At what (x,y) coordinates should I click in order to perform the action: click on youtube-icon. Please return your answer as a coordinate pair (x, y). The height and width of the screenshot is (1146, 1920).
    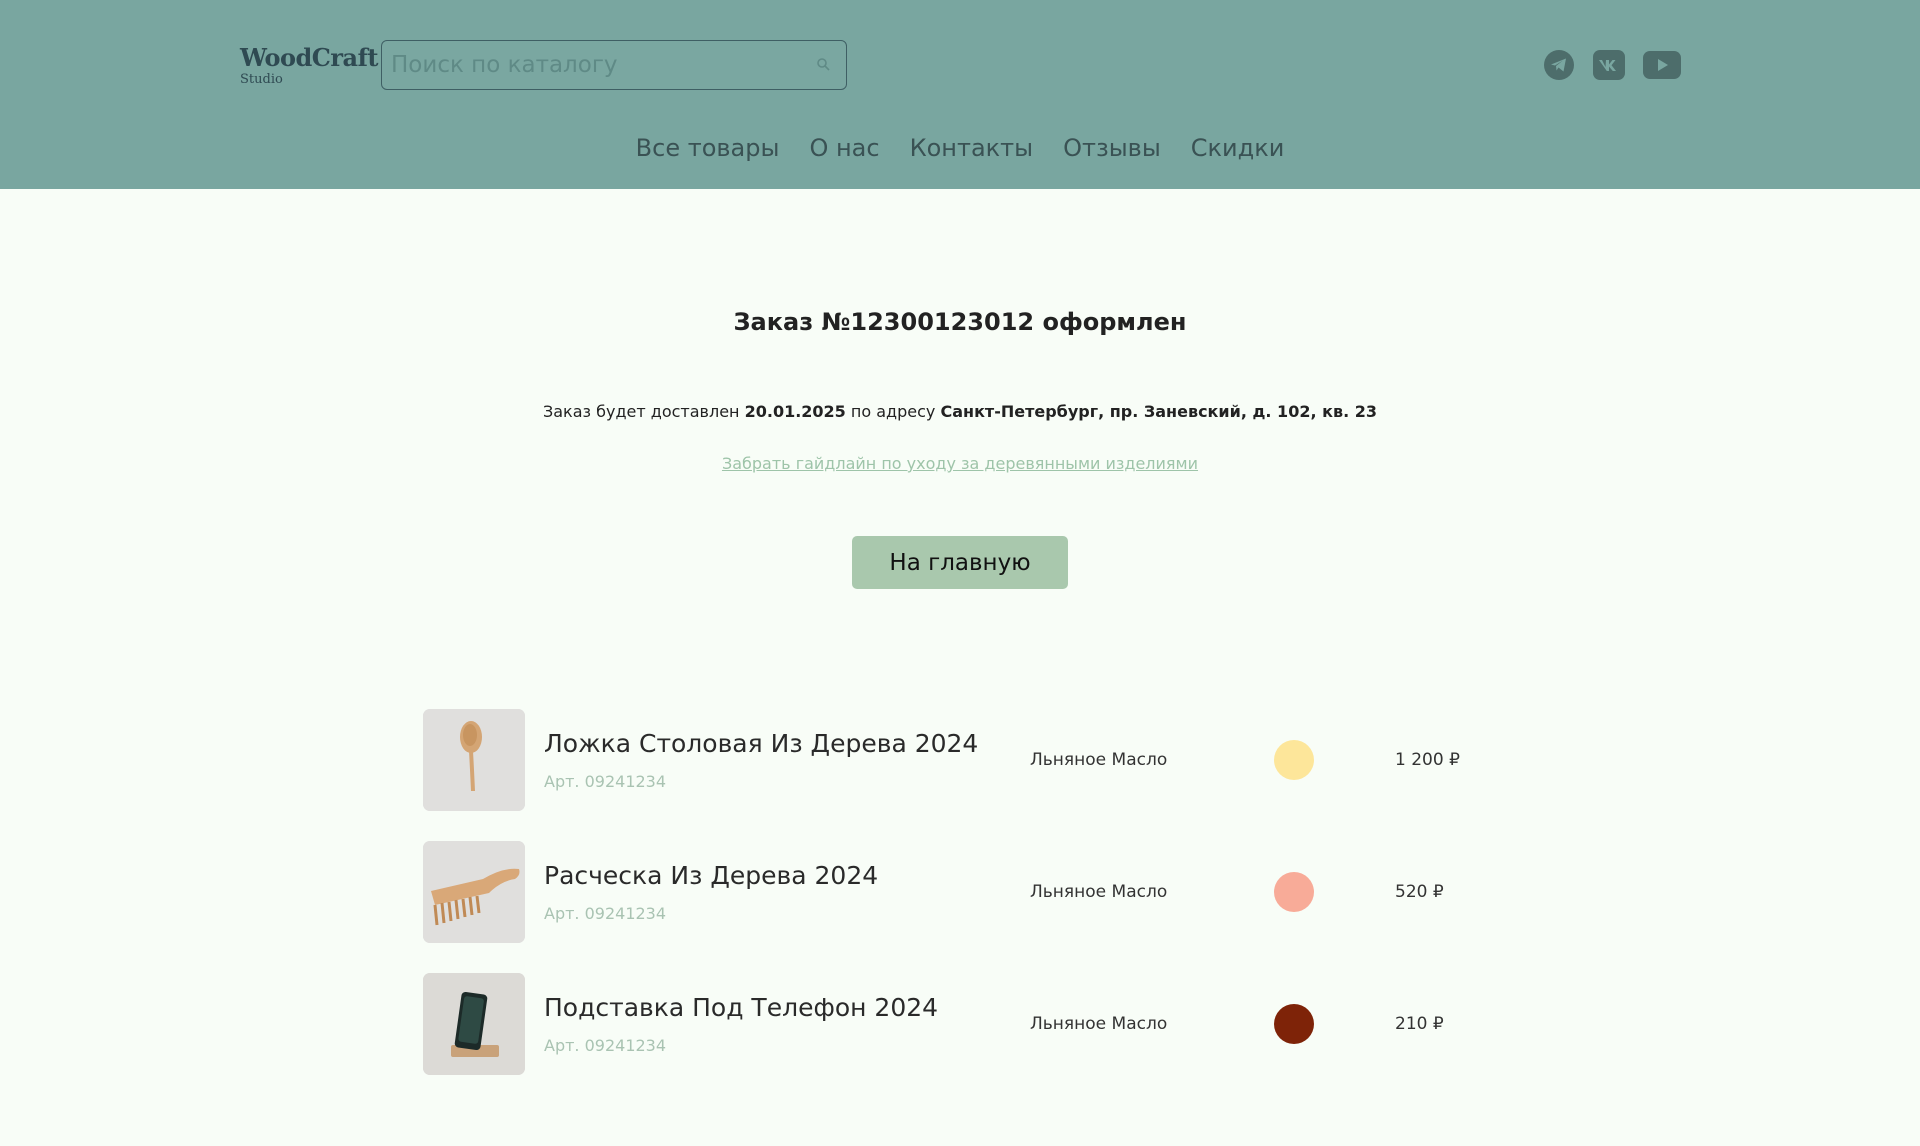
    Looking at the image, I should click on (1662, 65).